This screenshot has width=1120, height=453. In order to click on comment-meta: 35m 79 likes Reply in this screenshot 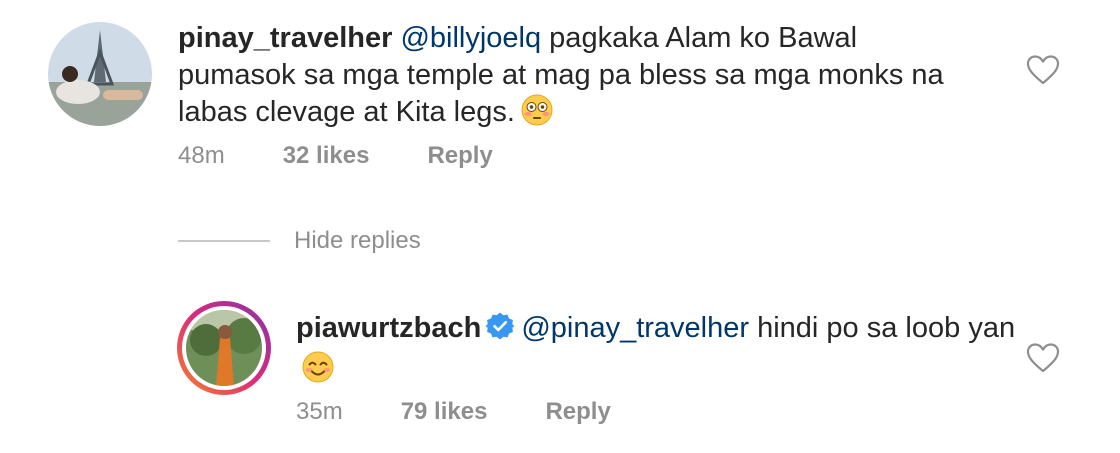, I will do `click(453, 412)`.